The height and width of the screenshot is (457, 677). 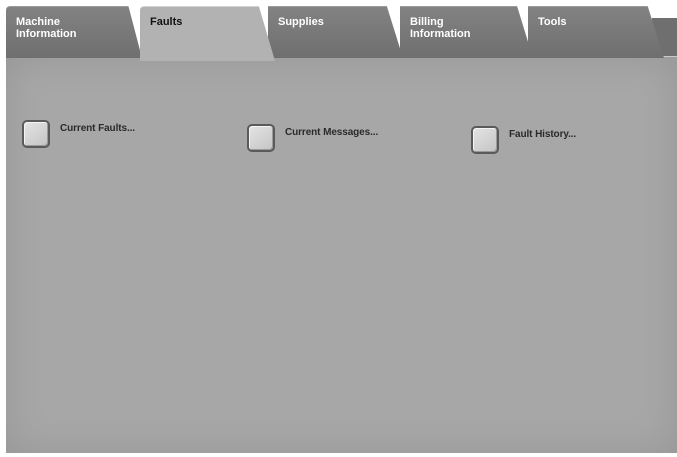 I want to click on tab-machine-information: Machine Information, so click(x=74, y=32).